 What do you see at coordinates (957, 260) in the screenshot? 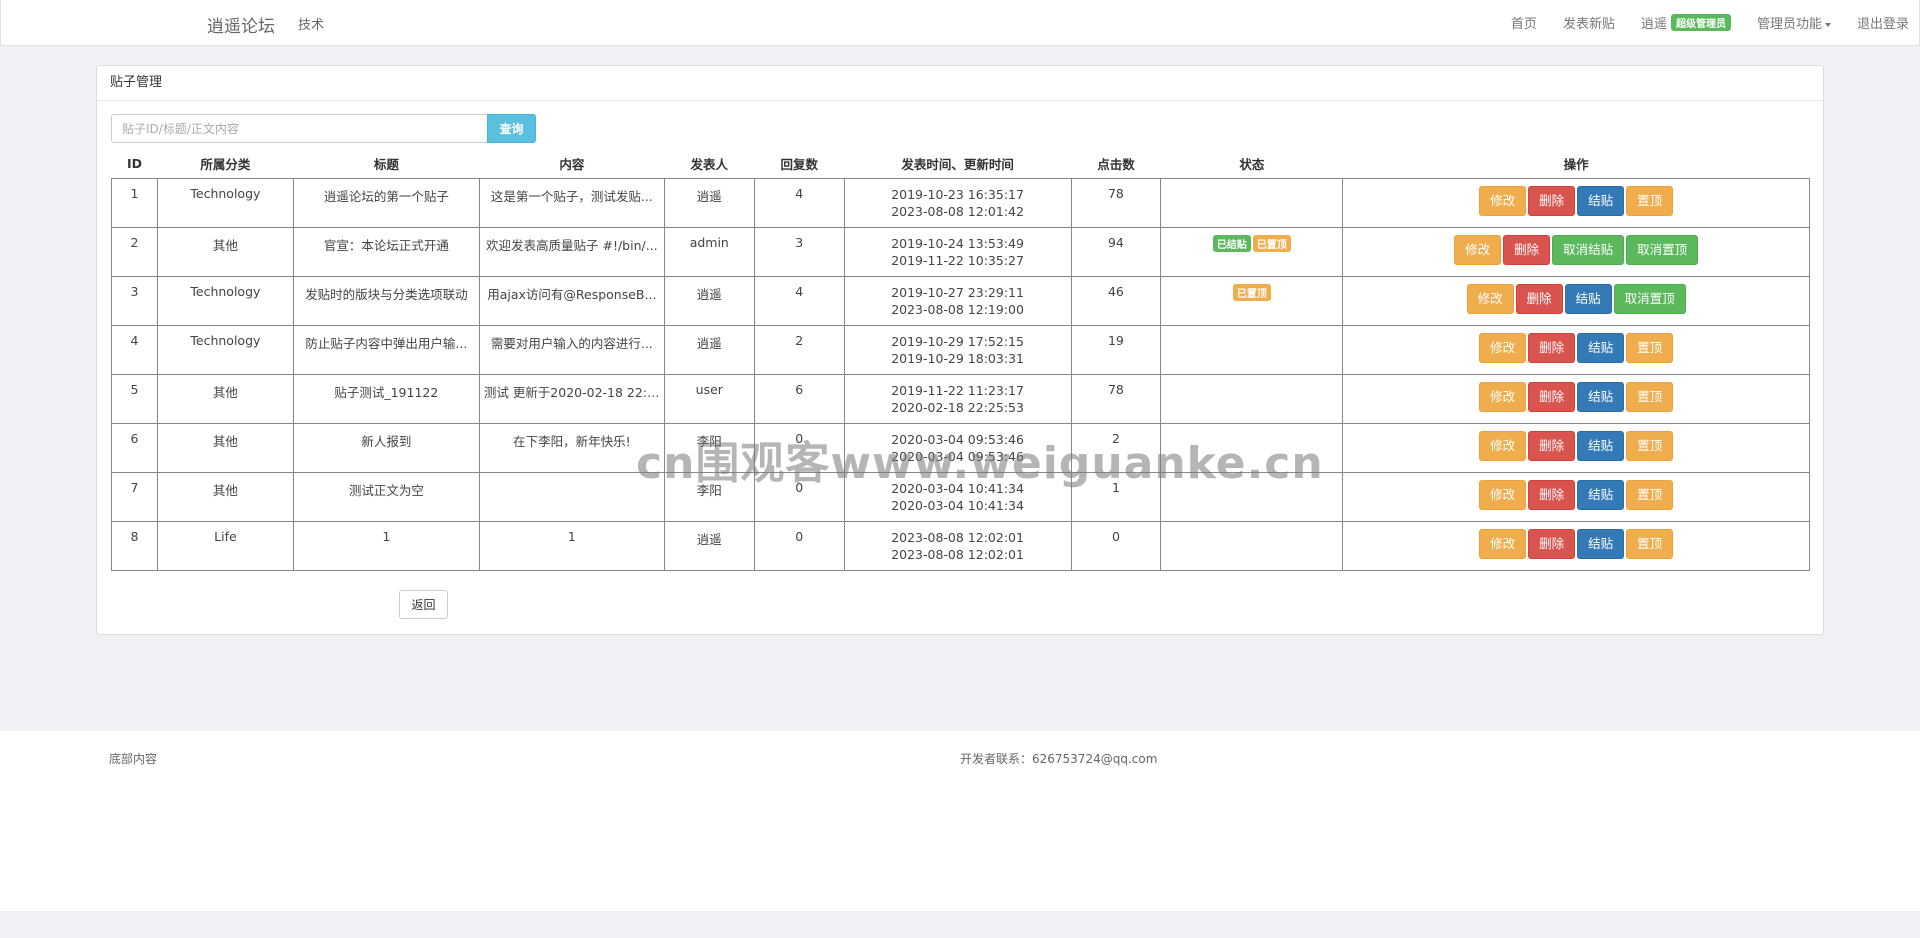
I see `updated-time: 2019-11-22 10:35:27` at bounding box center [957, 260].